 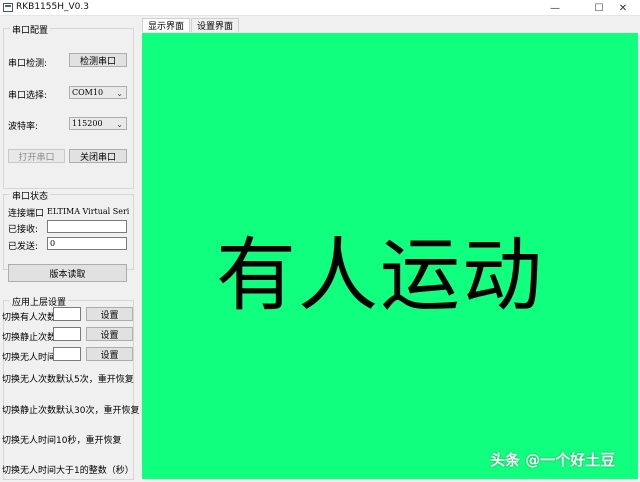 What do you see at coordinates (623, 8) in the screenshot?
I see `close-icon: ✕` at bounding box center [623, 8].